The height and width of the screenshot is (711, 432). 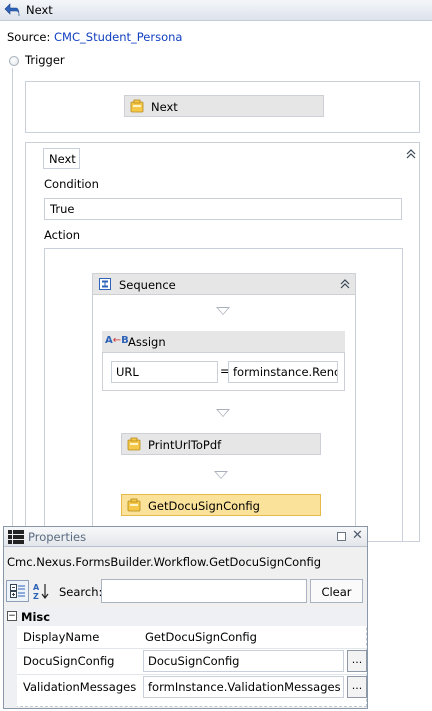 What do you see at coordinates (61, 637) in the screenshot?
I see `property-name: DisplayName` at bounding box center [61, 637].